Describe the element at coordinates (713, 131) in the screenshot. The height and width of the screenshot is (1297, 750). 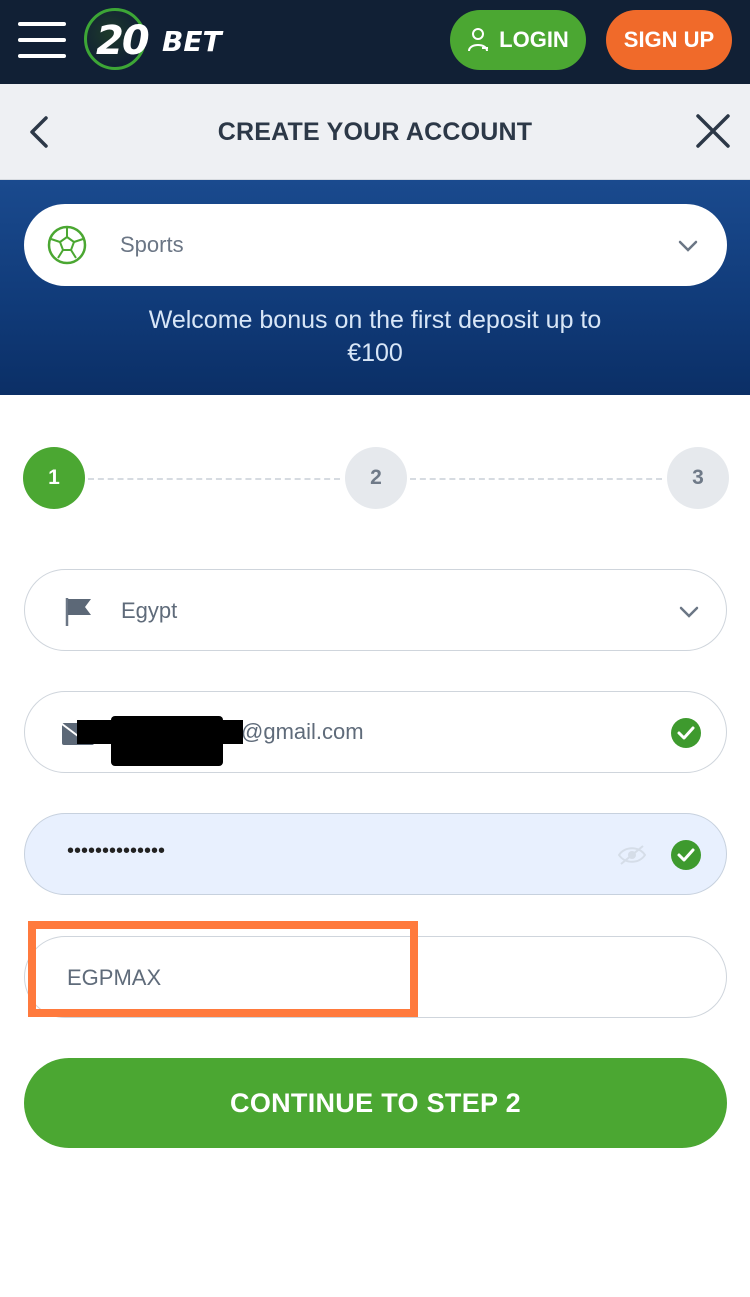
I see `close-icon` at that location.